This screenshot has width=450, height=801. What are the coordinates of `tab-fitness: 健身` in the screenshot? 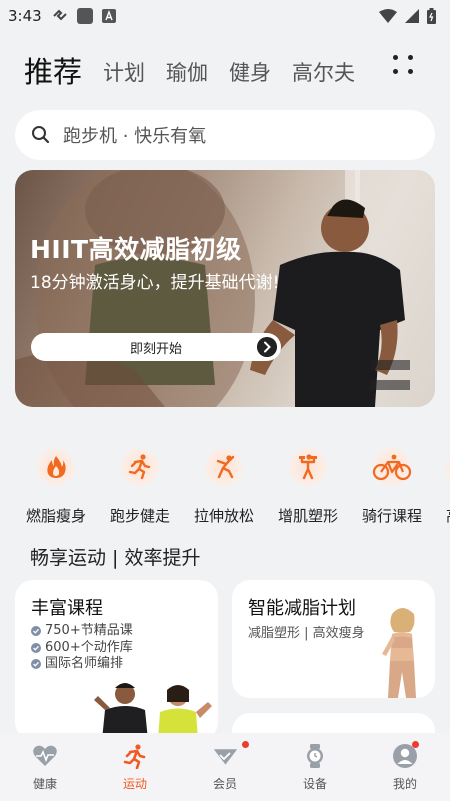 It's located at (250, 75).